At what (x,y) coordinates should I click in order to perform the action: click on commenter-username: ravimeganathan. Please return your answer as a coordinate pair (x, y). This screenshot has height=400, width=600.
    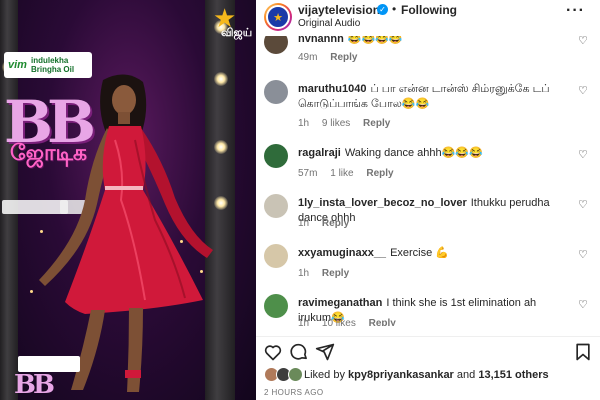
    Looking at the image, I should click on (340, 303).